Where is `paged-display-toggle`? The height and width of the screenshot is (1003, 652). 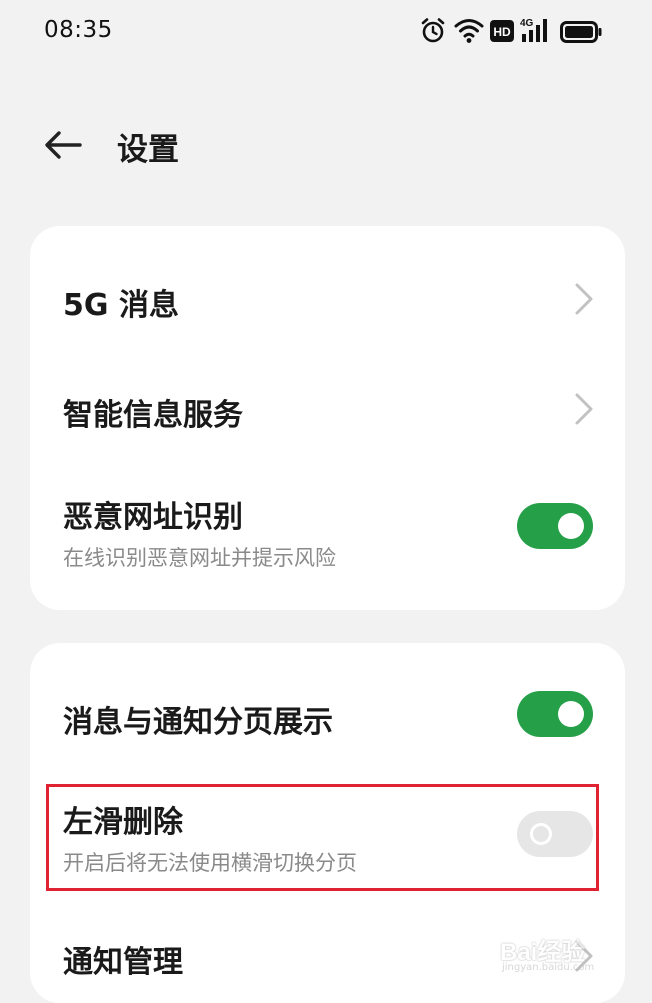
paged-display-toggle is located at coordinates (555, 714).